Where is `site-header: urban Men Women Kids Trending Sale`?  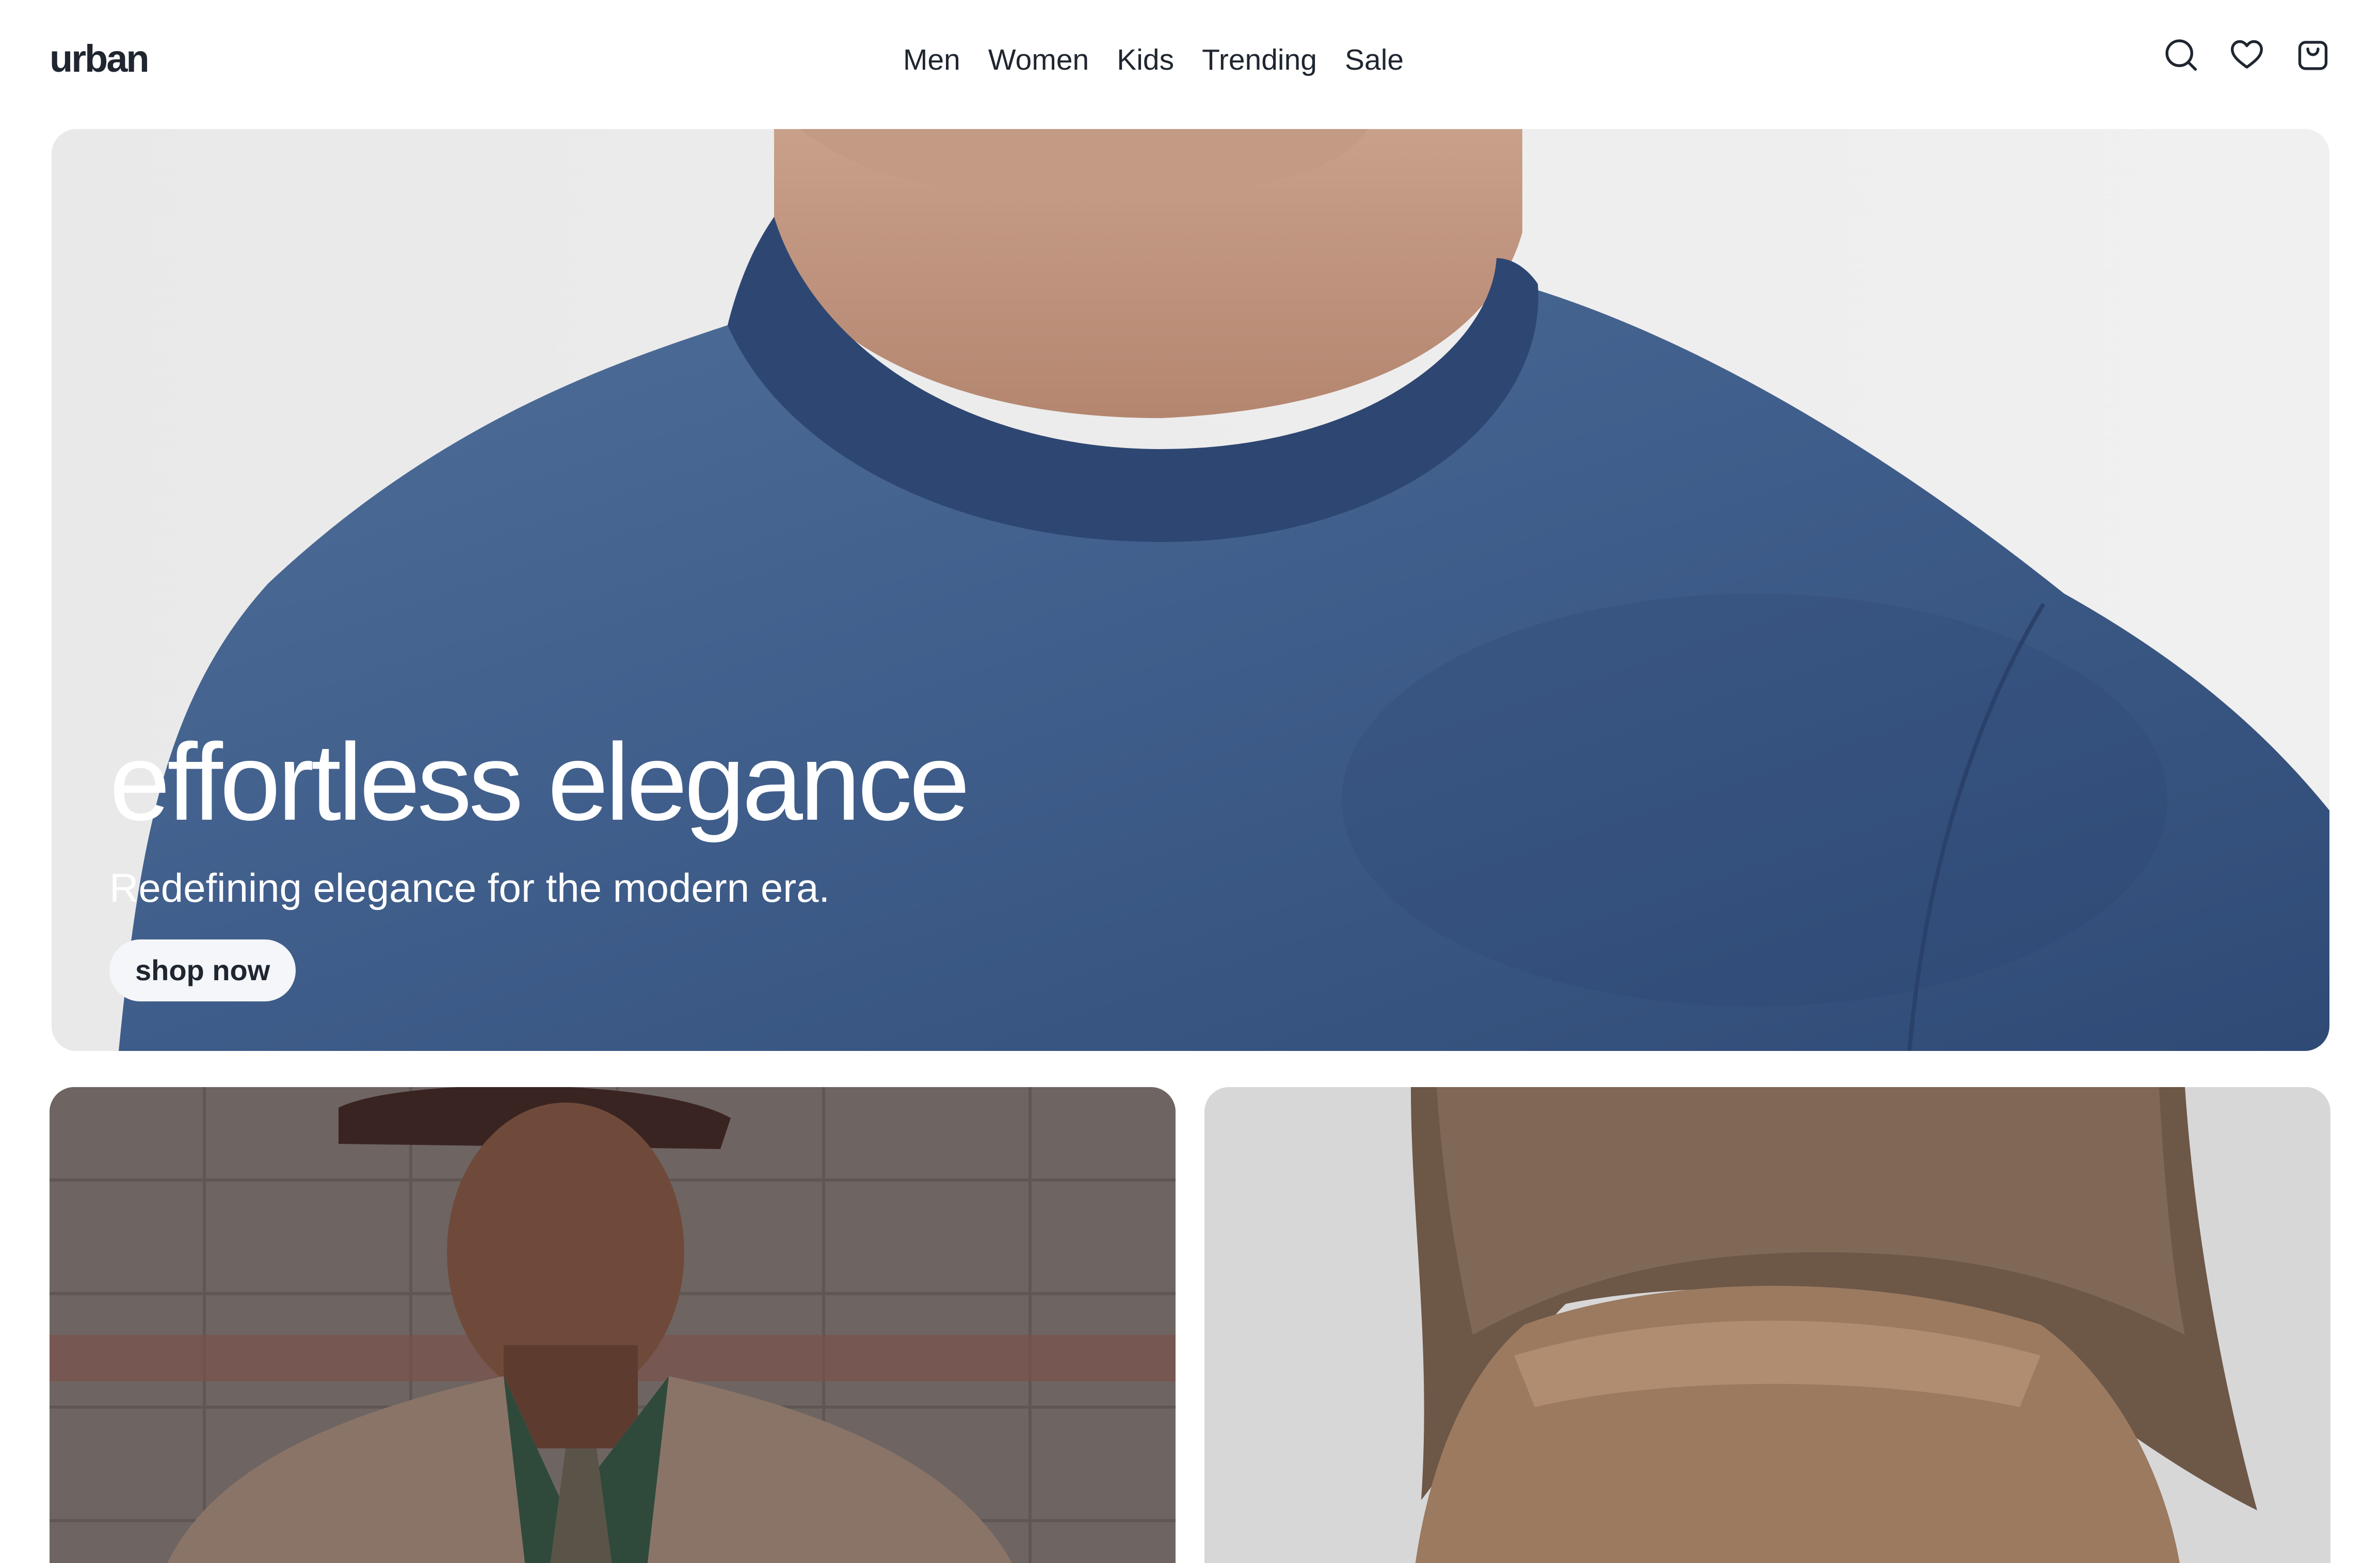 site-header: urban Men Women Kids Trending Sale is located at coordinates (1190, 62).